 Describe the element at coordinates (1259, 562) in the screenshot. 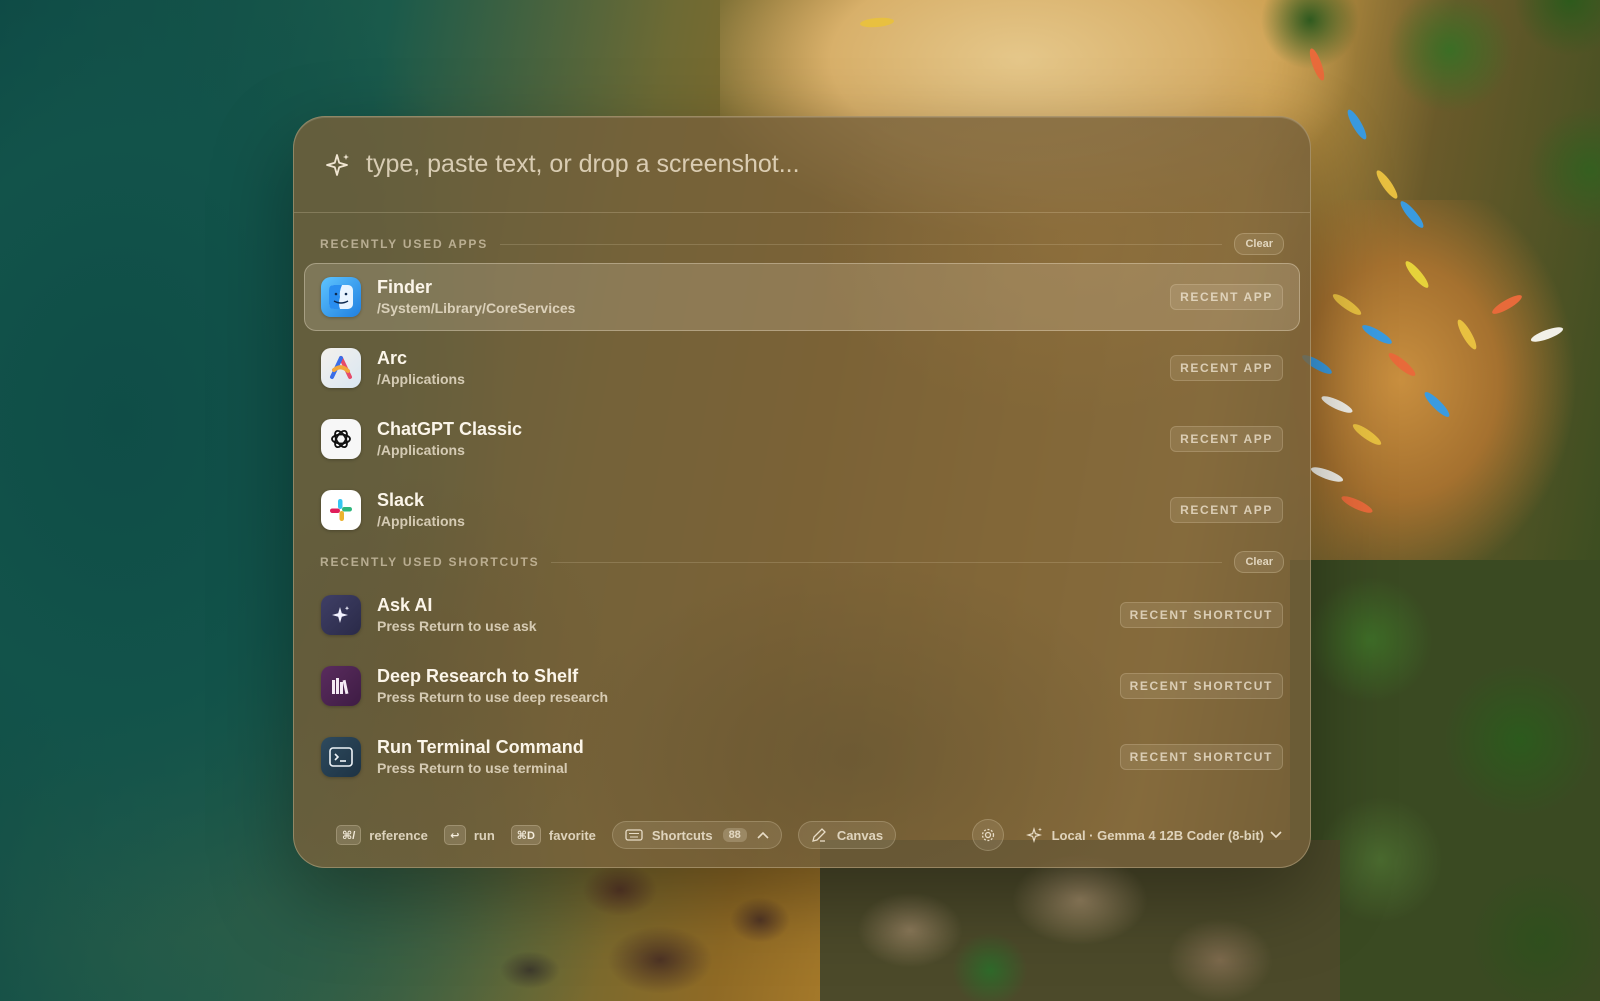

I see `clear-shortcuts-button: Clear` at that location.